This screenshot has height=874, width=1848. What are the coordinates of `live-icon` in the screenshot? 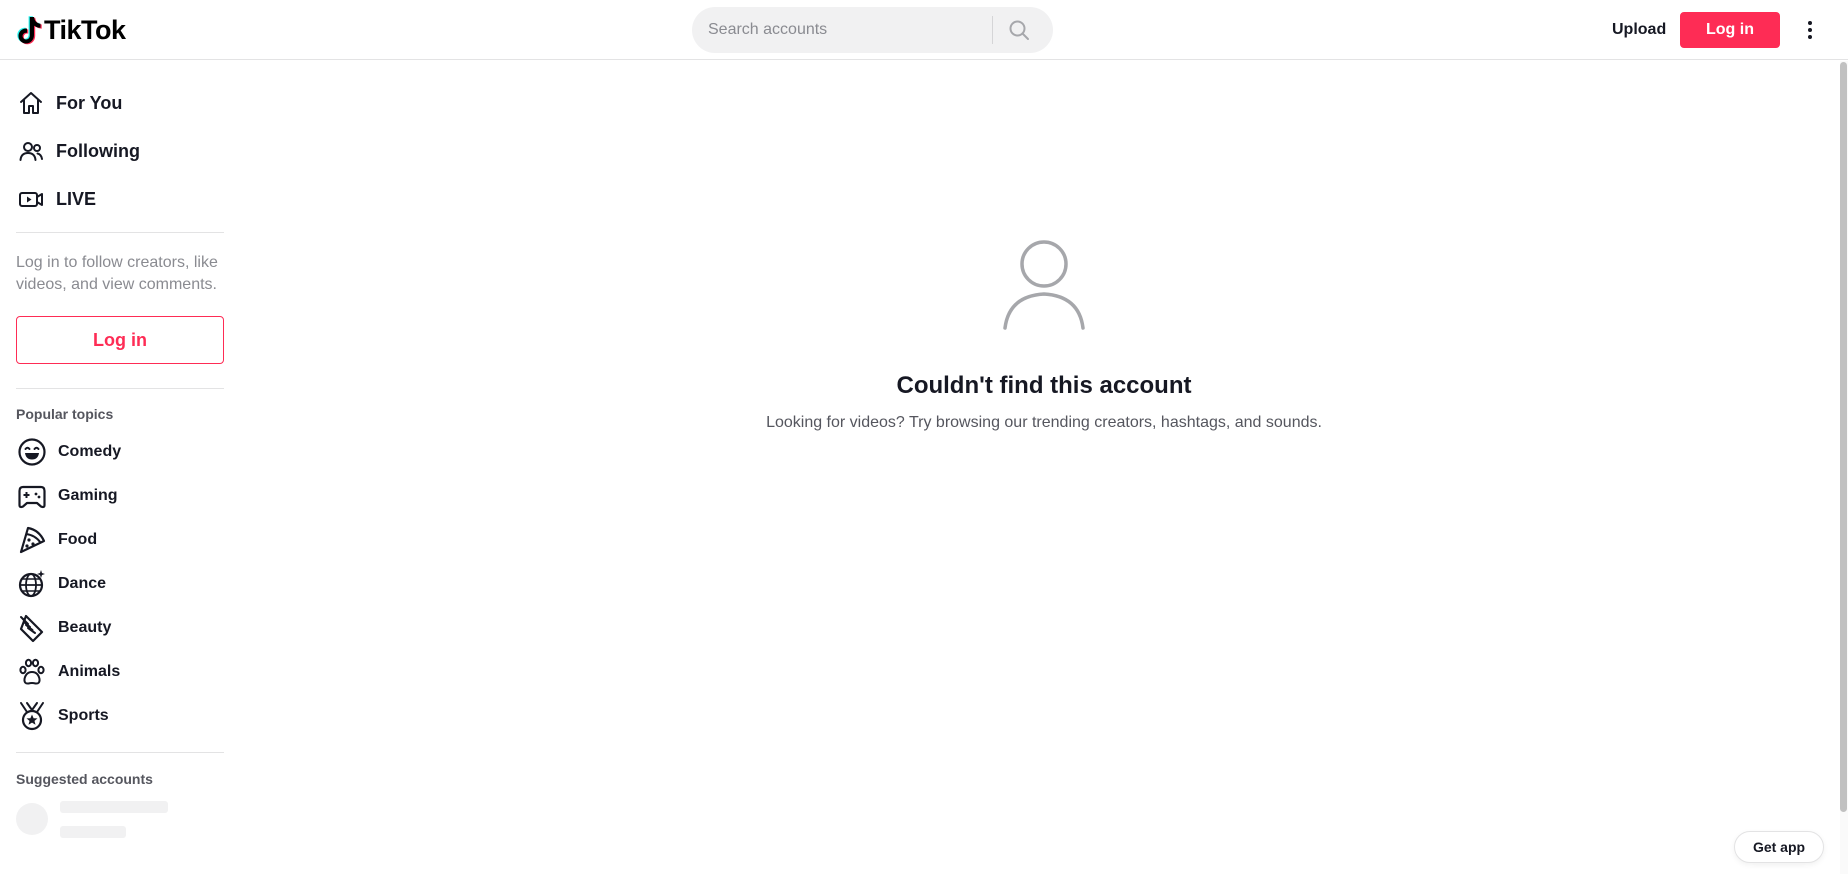 It's located at (31, 199).